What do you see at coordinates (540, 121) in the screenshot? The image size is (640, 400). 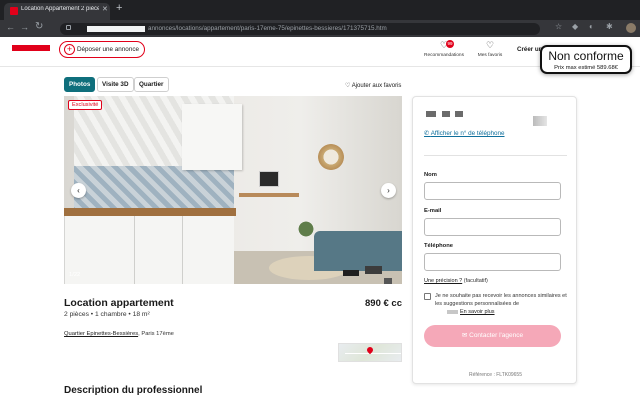 I see `agency-logo` at bounding box center [540, 121].